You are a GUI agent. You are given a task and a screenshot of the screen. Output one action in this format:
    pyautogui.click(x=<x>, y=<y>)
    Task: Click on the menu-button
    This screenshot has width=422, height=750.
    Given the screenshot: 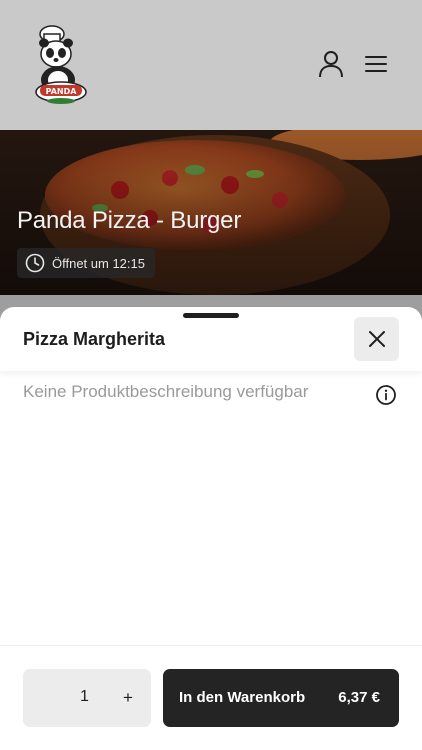 What is the action you would take?
    pyautogui.click(x=376, y=64)
    